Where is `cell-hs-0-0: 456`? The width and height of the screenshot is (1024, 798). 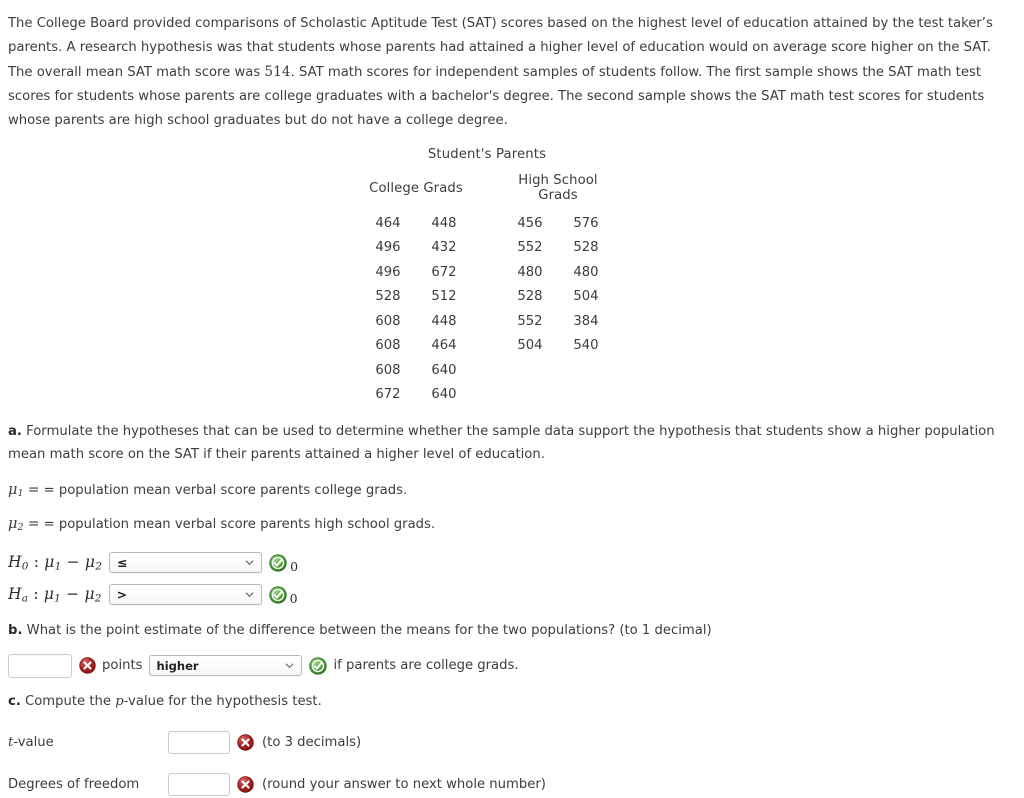
cell-hs-0-0: 456 is located at coordinates (530, 224).